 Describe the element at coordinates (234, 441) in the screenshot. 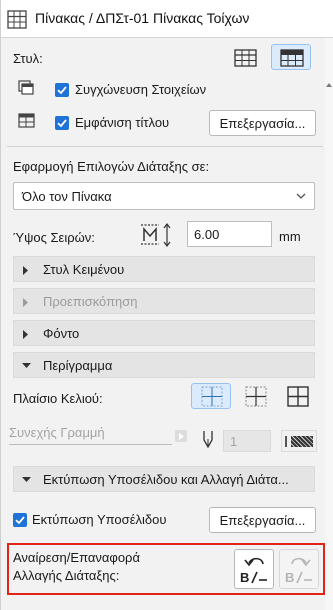

I see `pen-value: 1` at that location.